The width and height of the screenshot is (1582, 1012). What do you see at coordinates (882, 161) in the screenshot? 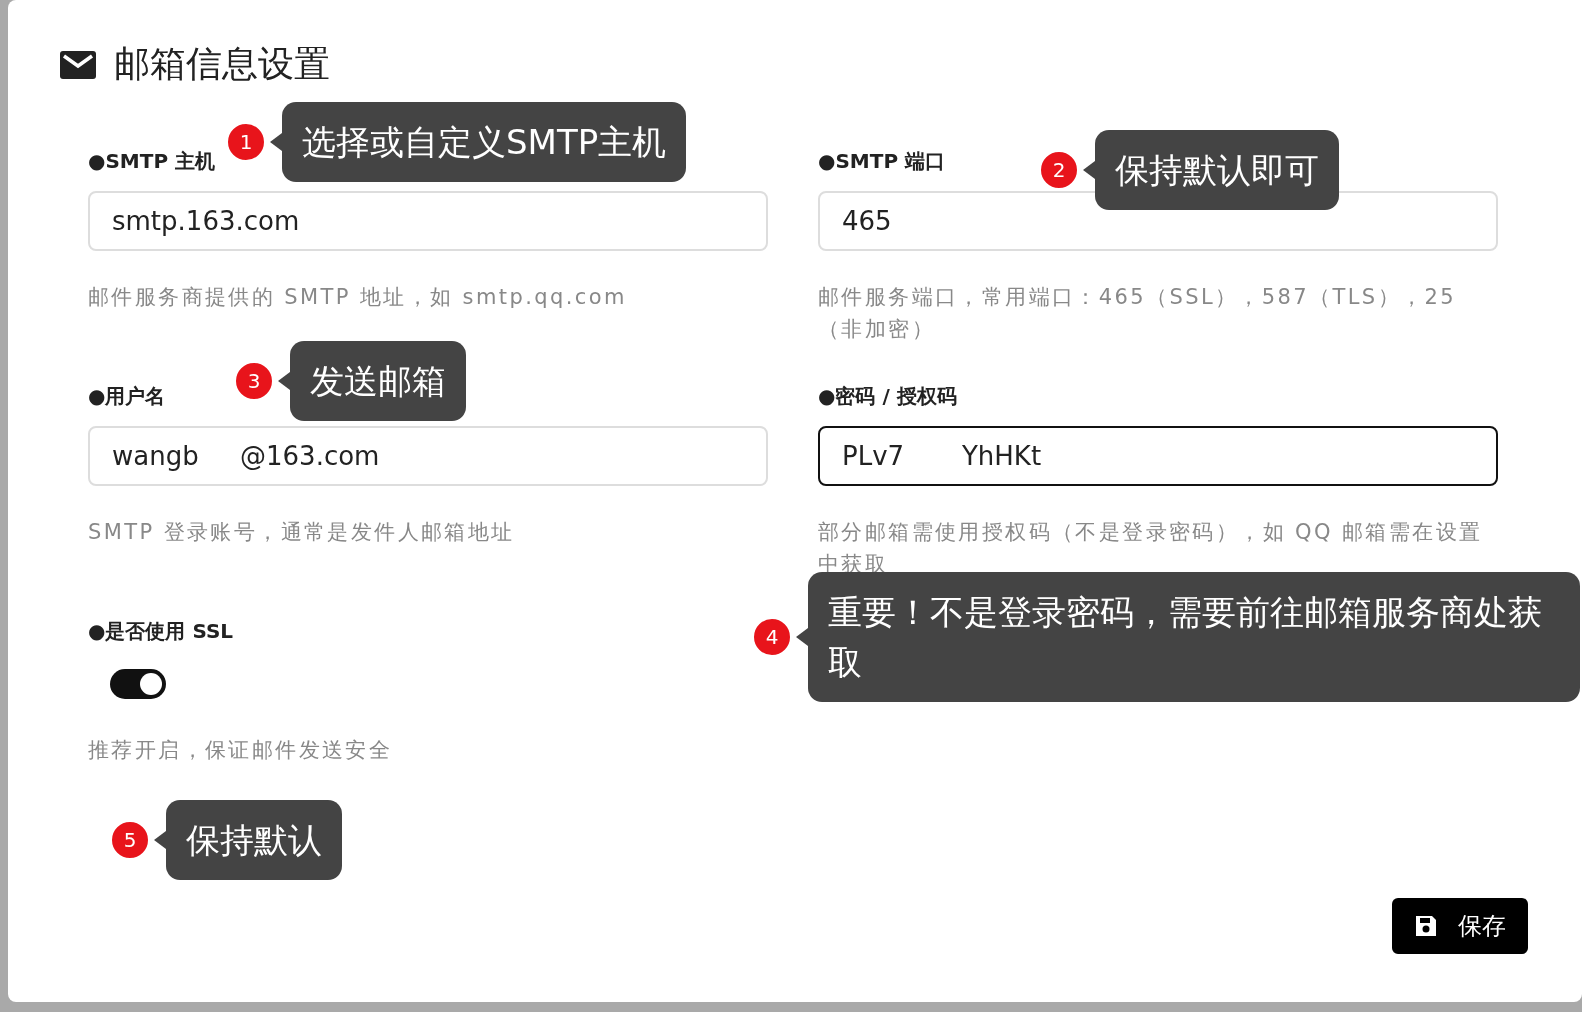
I see `field-label: ●SMTP 端口` at bounding box center [882, 161].